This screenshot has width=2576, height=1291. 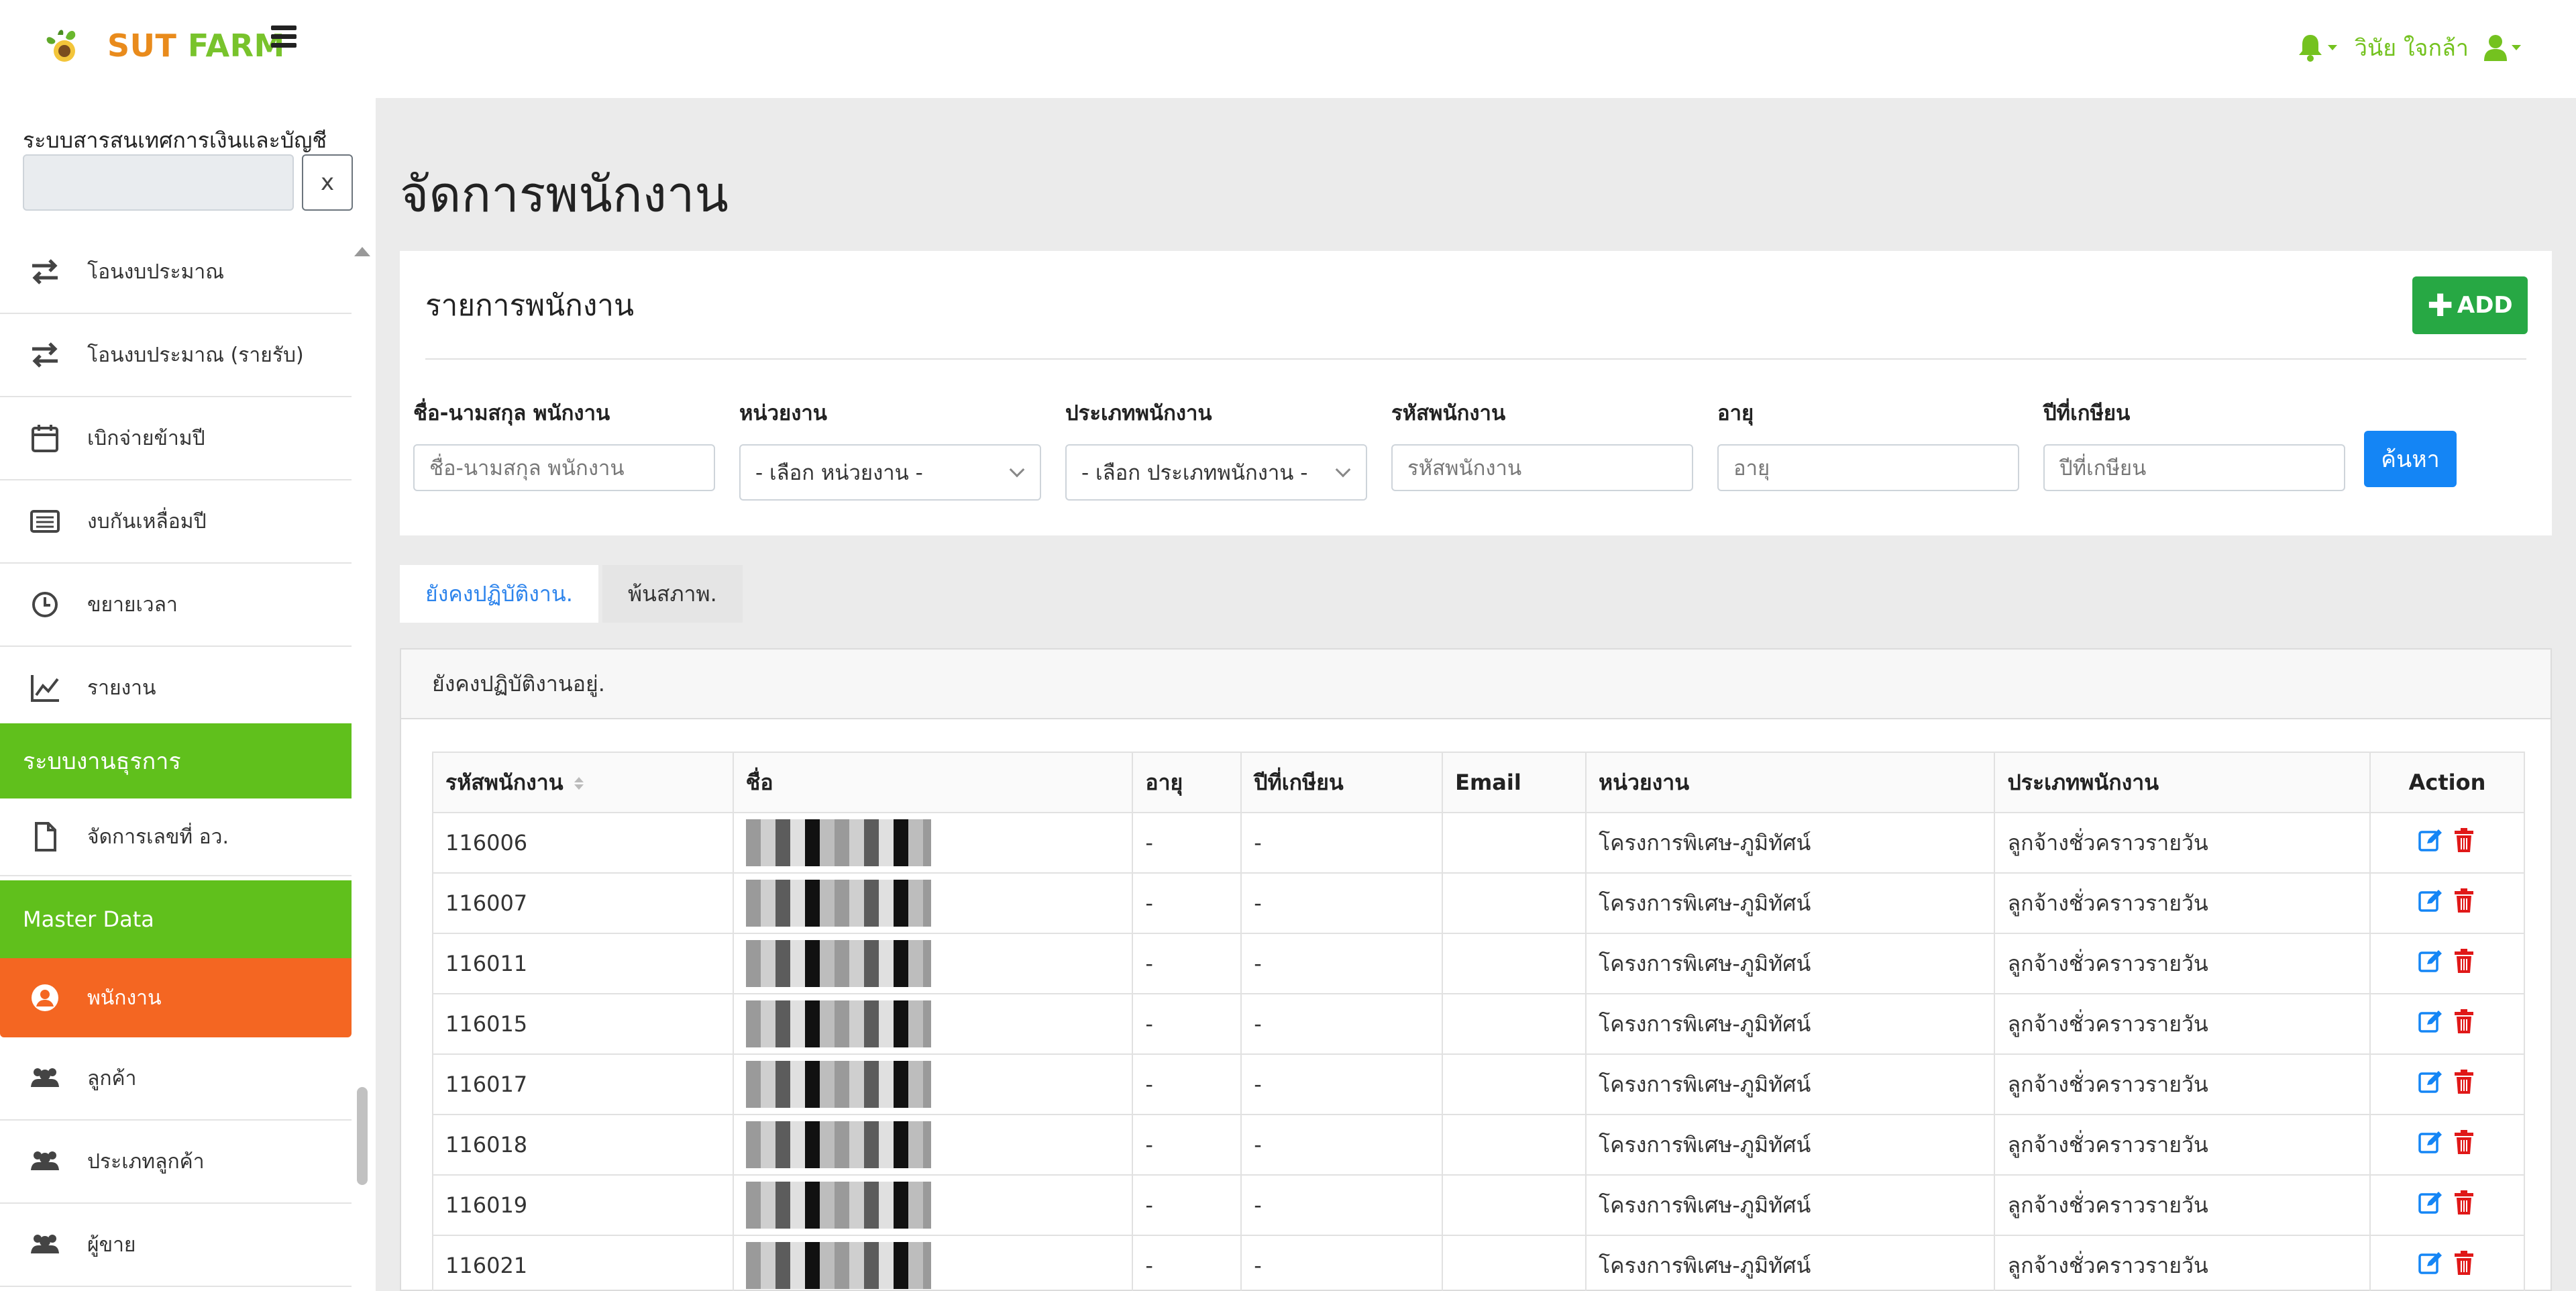 What do you see at coordinates (176, 522) in the screenshot?
I see `sidebar-item-carry-over: งบกันเหลื่อมปี` at bounding box center [176, 522].